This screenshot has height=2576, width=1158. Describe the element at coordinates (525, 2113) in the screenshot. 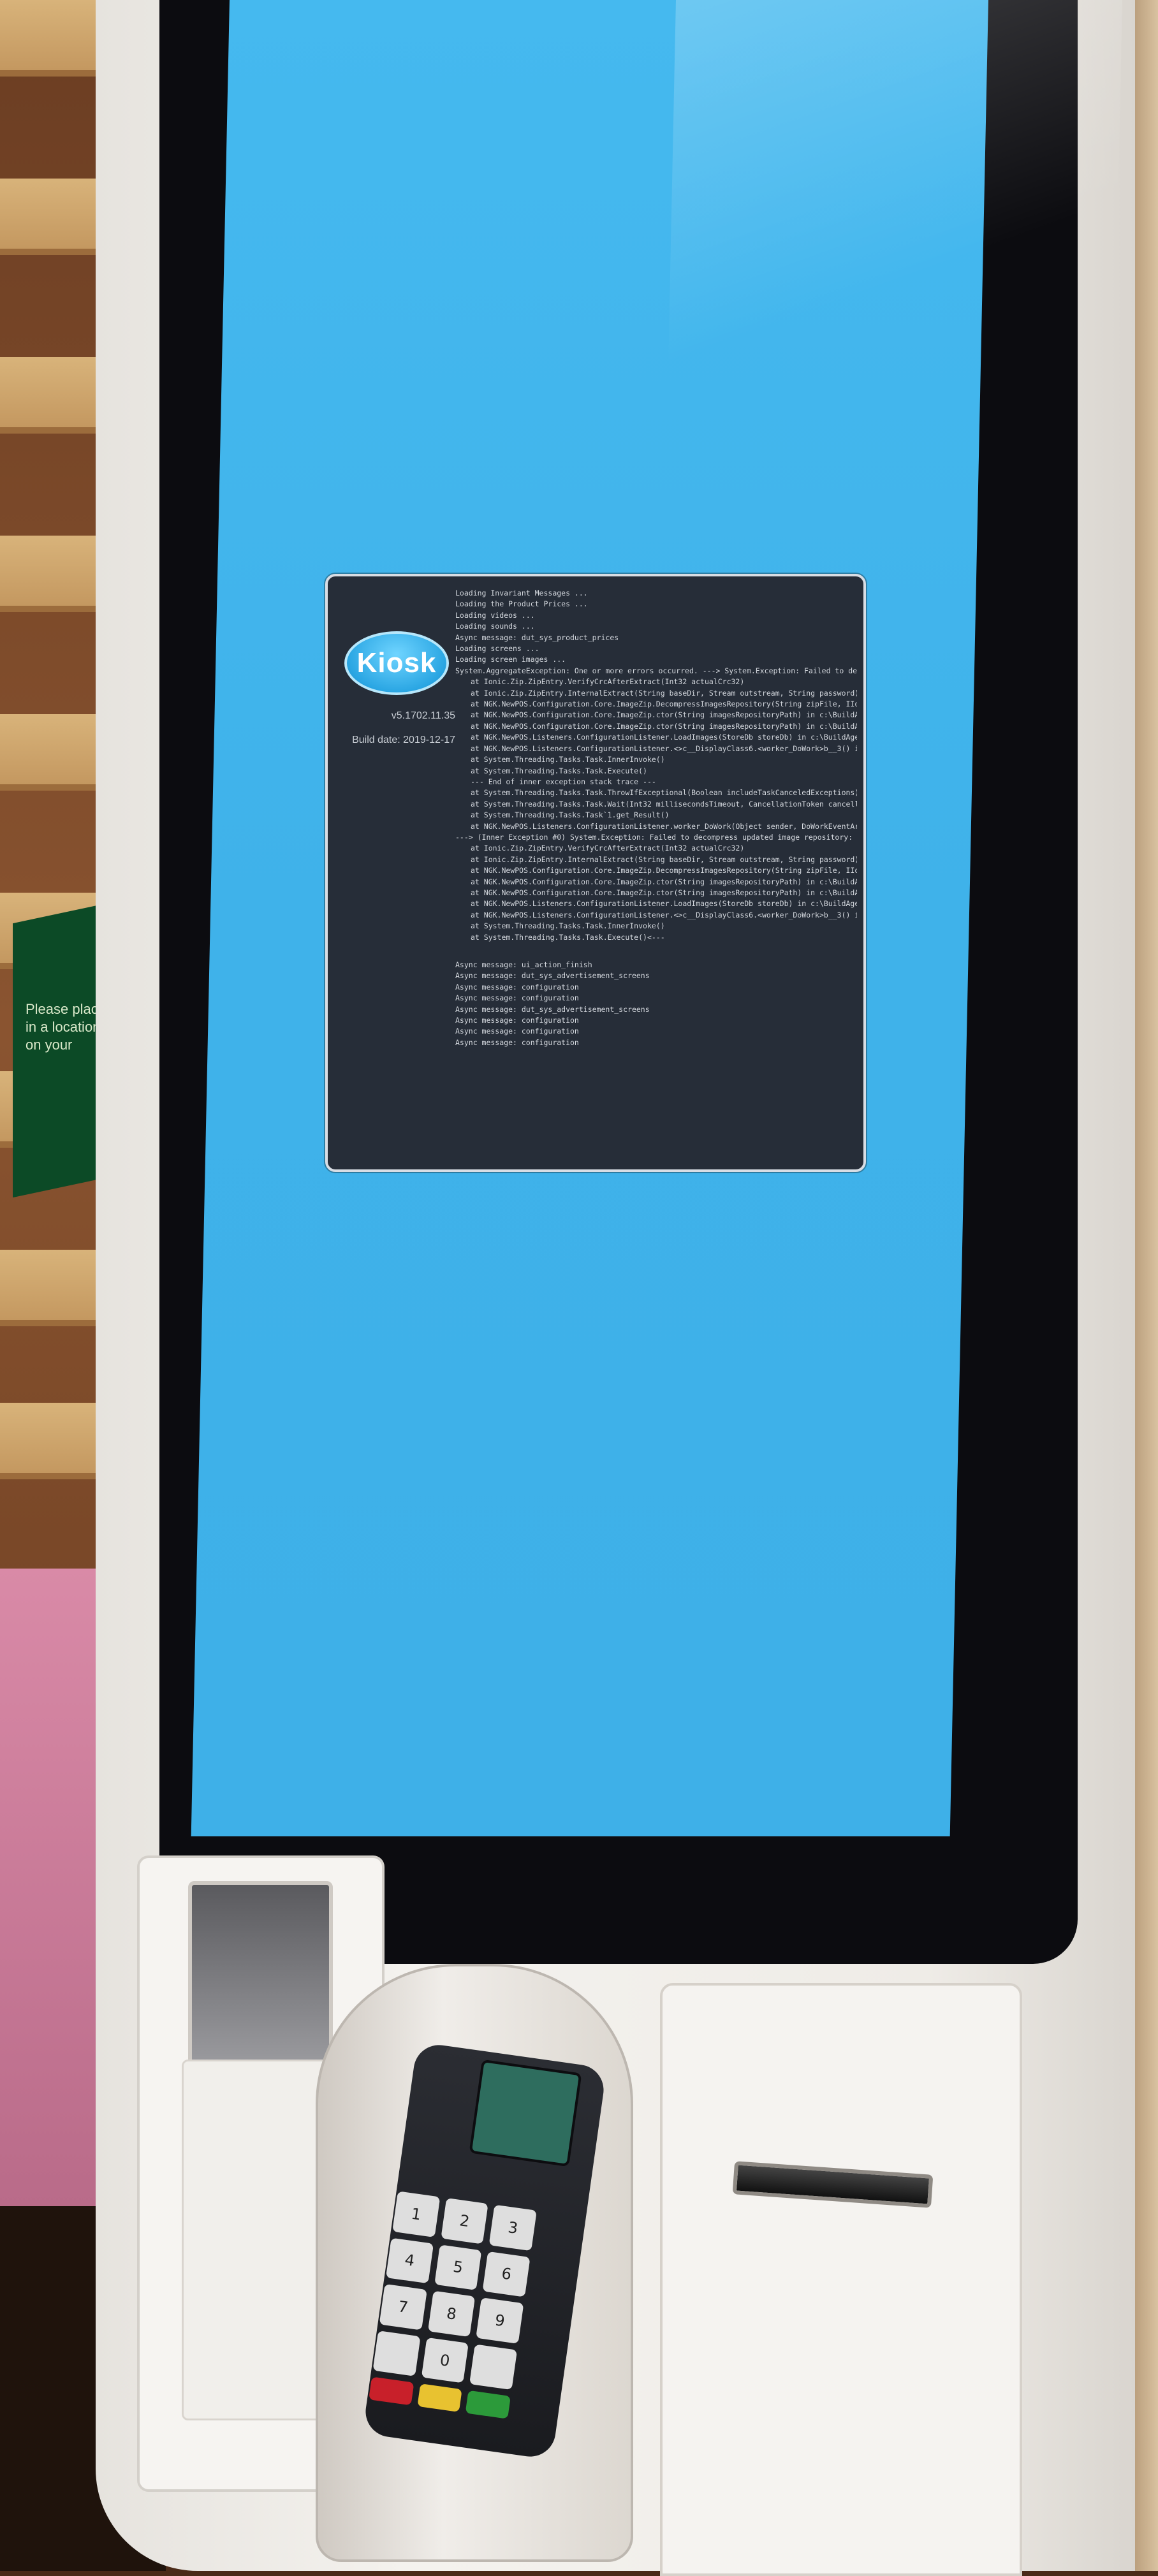

I see `payment-terminal-screen` at that location.